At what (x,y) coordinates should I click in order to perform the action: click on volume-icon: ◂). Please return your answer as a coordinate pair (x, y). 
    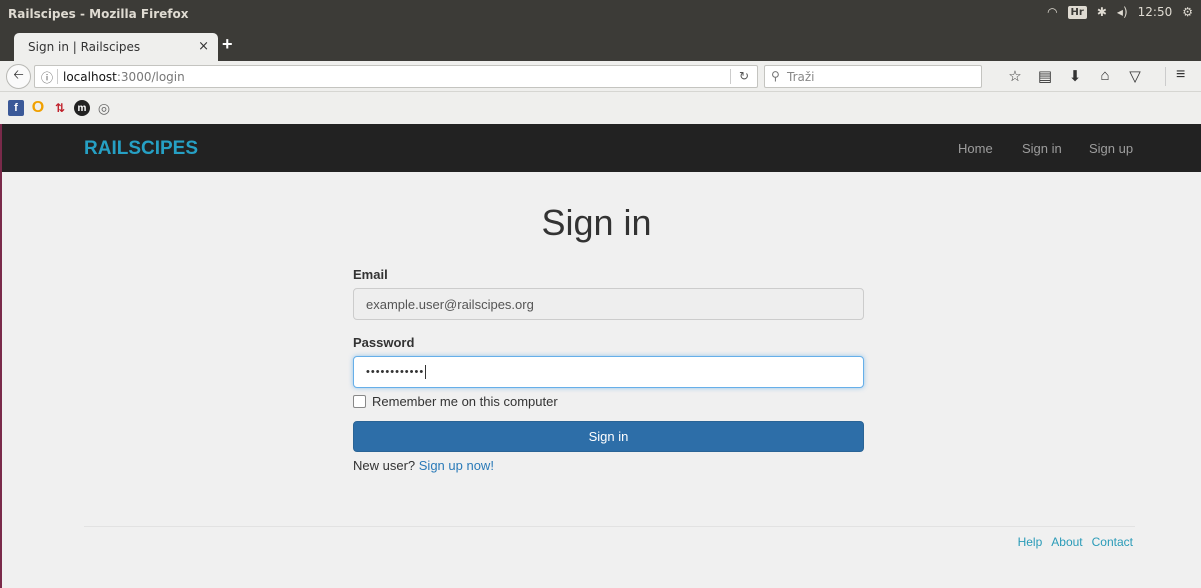
    Looking at the image, I should click on (1122, 12).